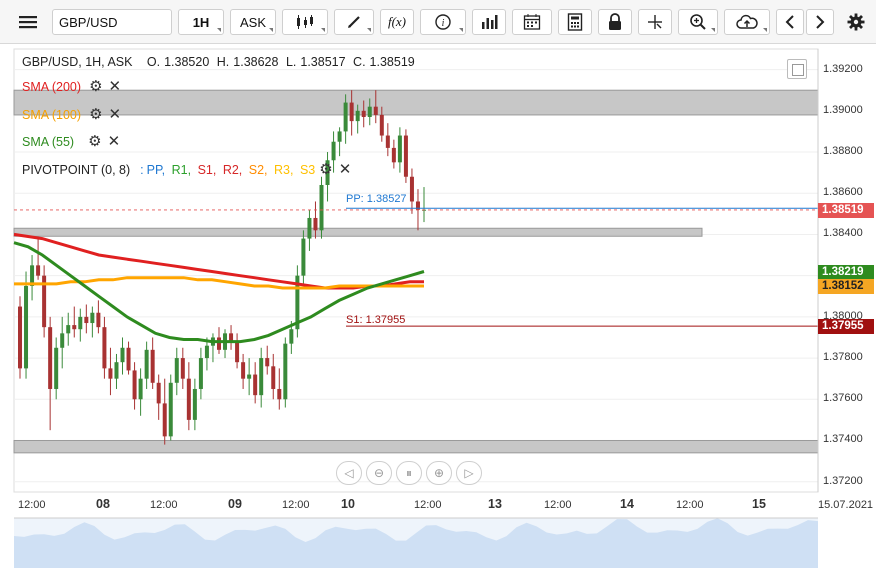 This screenshot has width=876, height=571. Describe the element at coordinates (354, 22) in the screenshot. I see `draw-pen-icon` at that location.